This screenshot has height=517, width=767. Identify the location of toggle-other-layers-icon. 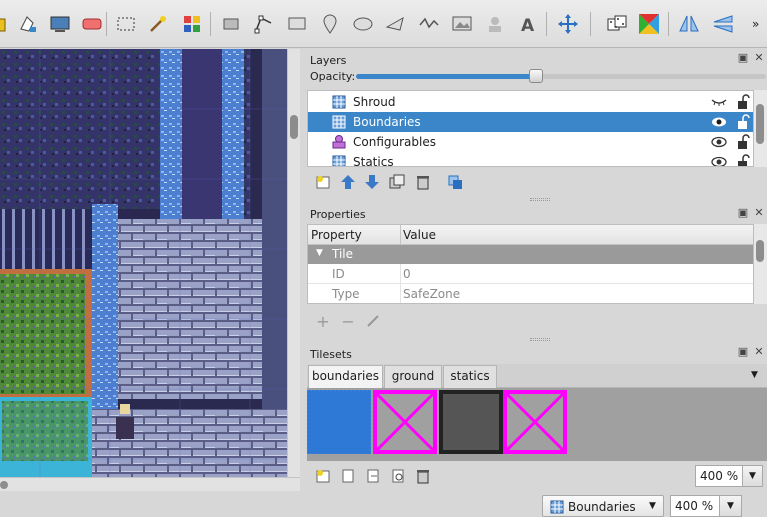
(455, 182).